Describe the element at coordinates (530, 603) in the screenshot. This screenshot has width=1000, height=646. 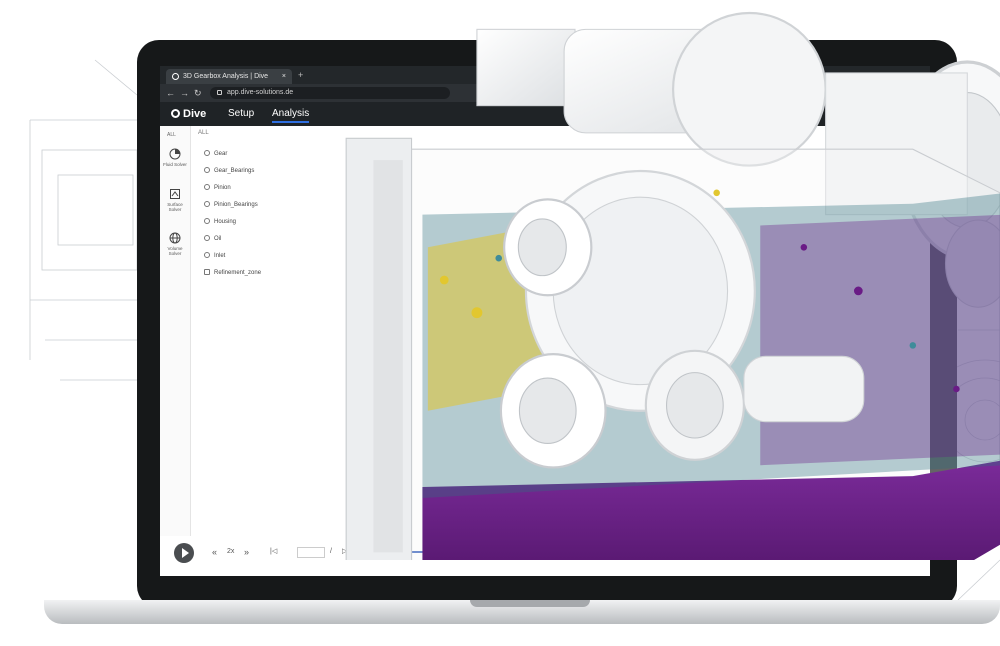
I see `laptop-notch` at that location.